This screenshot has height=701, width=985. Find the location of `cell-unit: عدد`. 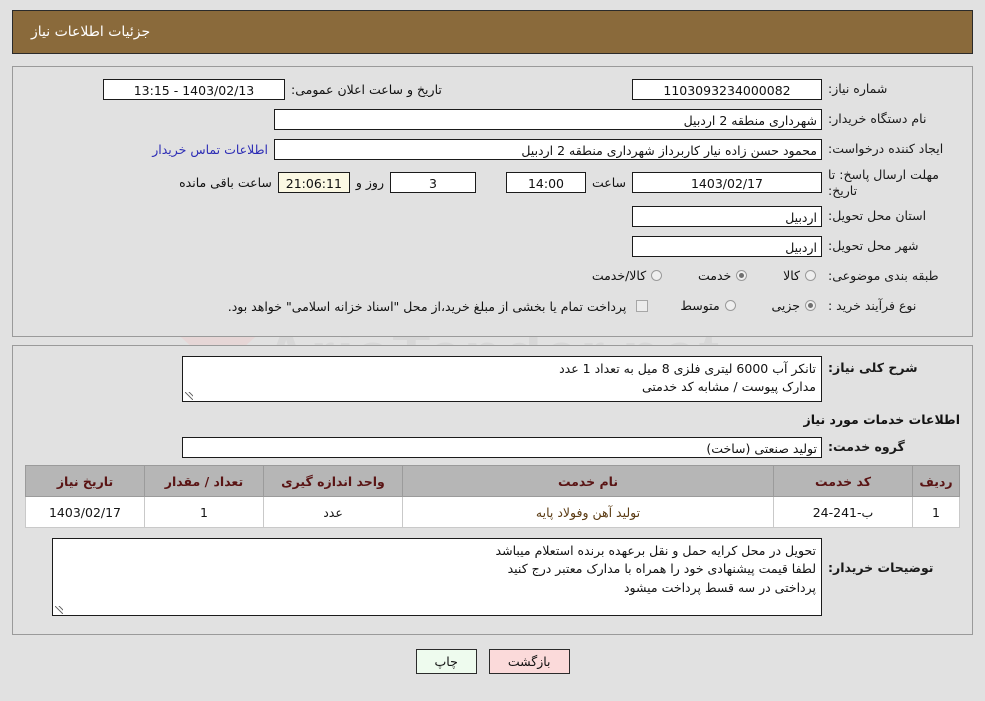

cell-unit: عدد is located at coordinates (333, 512).